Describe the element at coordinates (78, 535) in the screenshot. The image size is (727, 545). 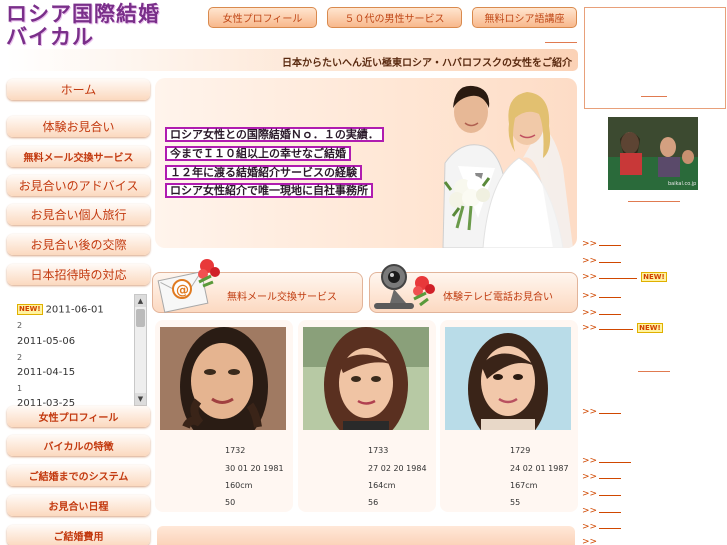
I see `sidebar-item-costs: ご結婚費用` at that location.